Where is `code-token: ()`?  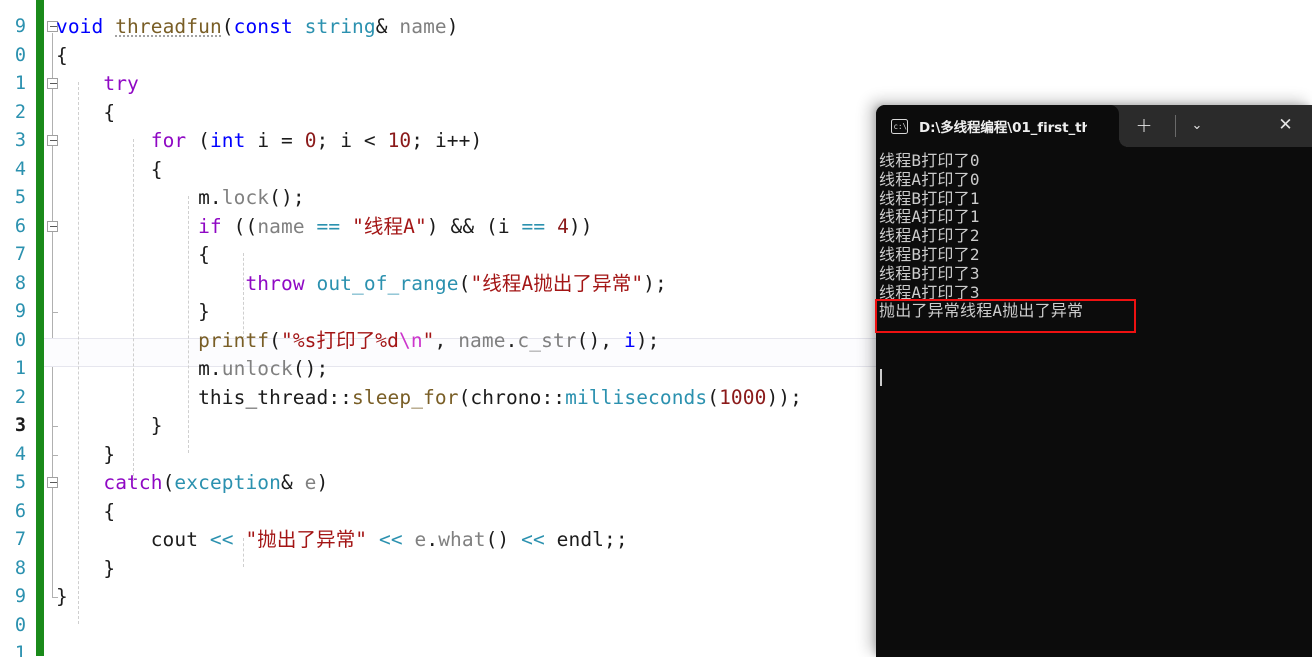 code-token: () is located at coordinates (503, 539).